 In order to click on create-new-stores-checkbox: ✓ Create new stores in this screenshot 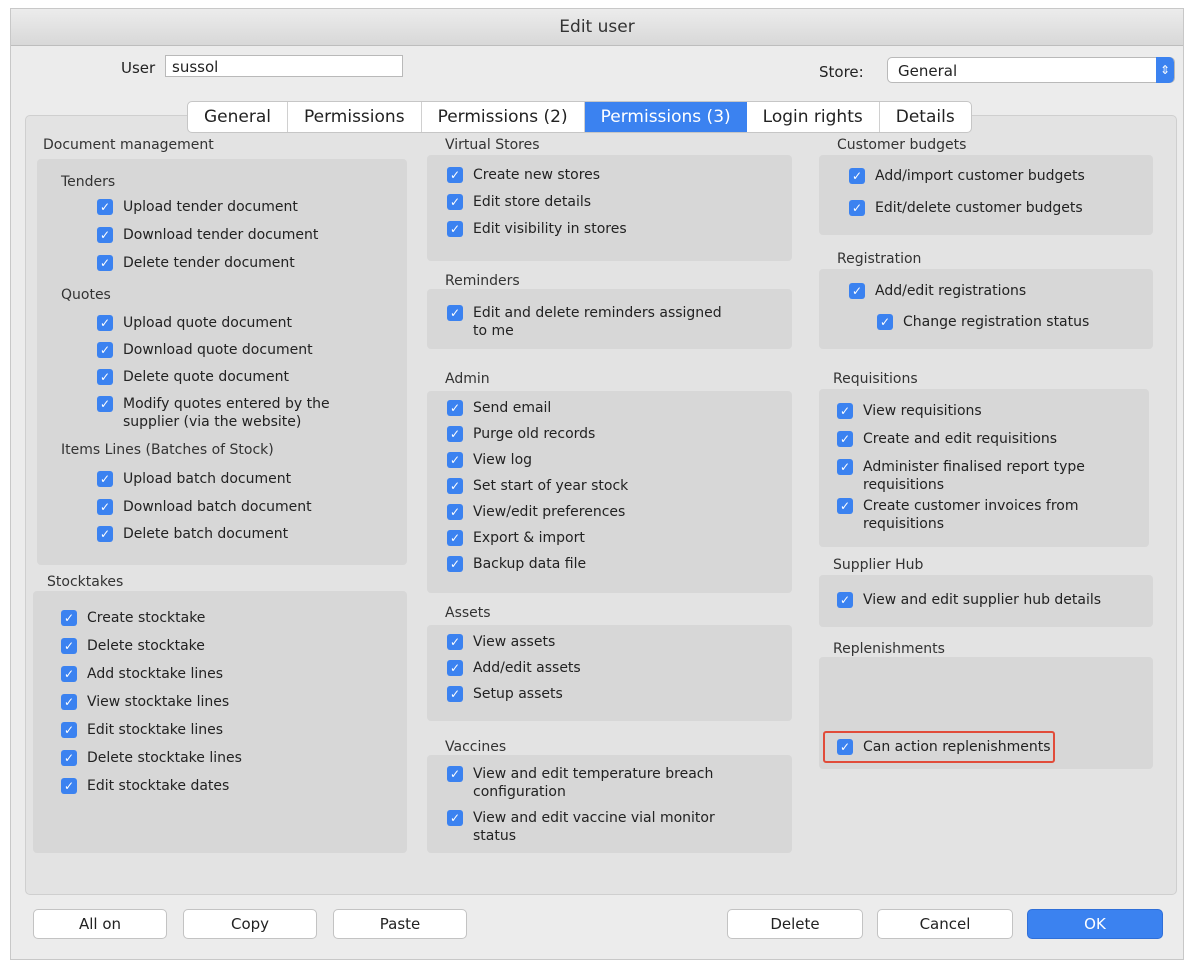, I will do `click(523, 175)`.